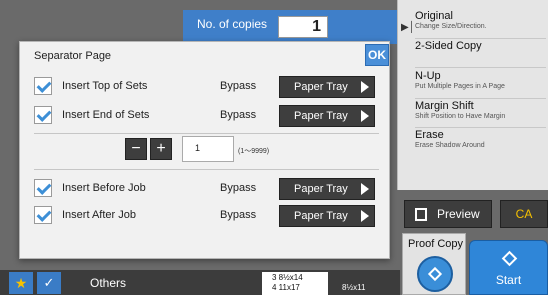  What do you see at coordinates (286, 287) in the screenshot?
I see `tray-list-item: 4 11x17` at bounding box center [286, 287].